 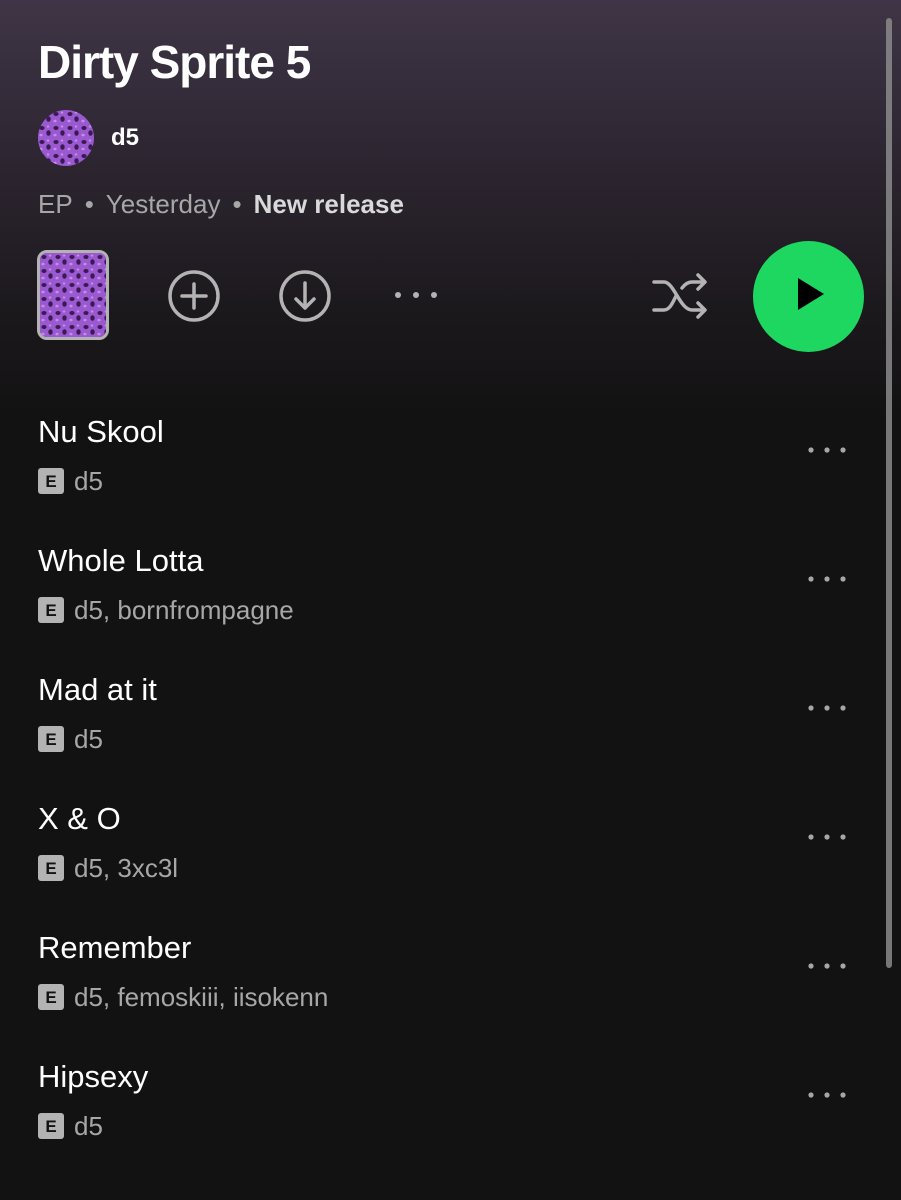 I want to click on play-icon, so click(x=809, y=296).